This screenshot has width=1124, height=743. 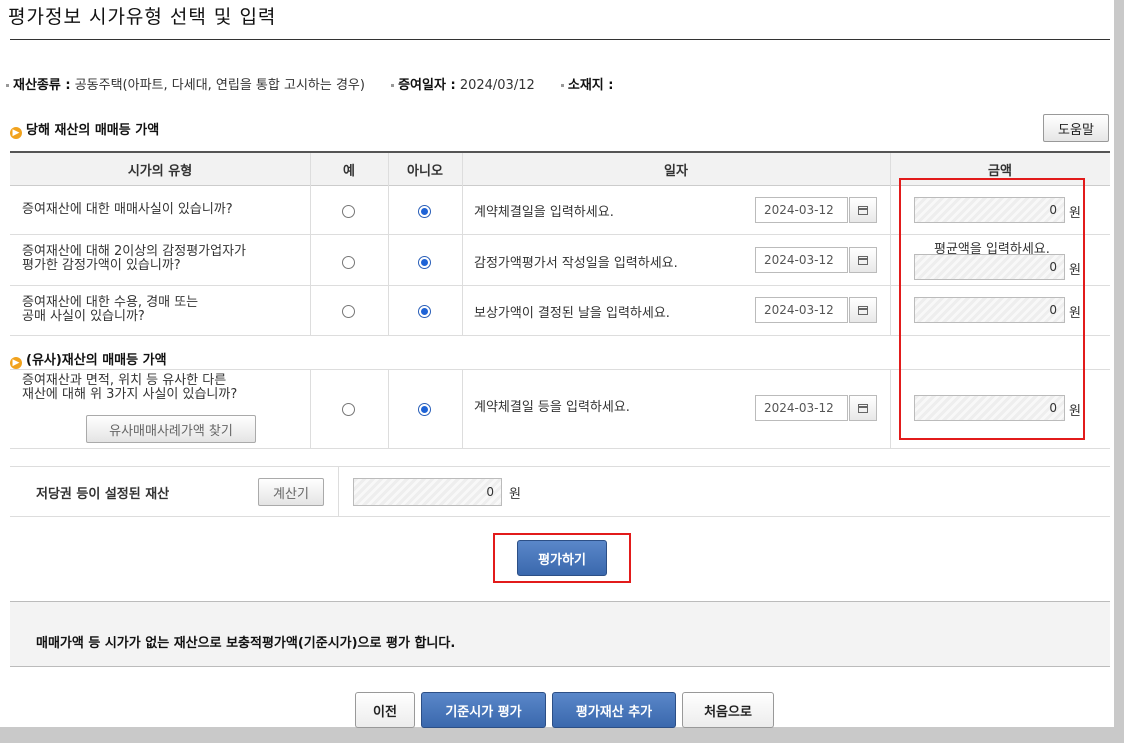 What do you see at coordinates (590, 85) in the screenshot?
I see `location-label: 소재지 :` at bounding box center [590, 85].